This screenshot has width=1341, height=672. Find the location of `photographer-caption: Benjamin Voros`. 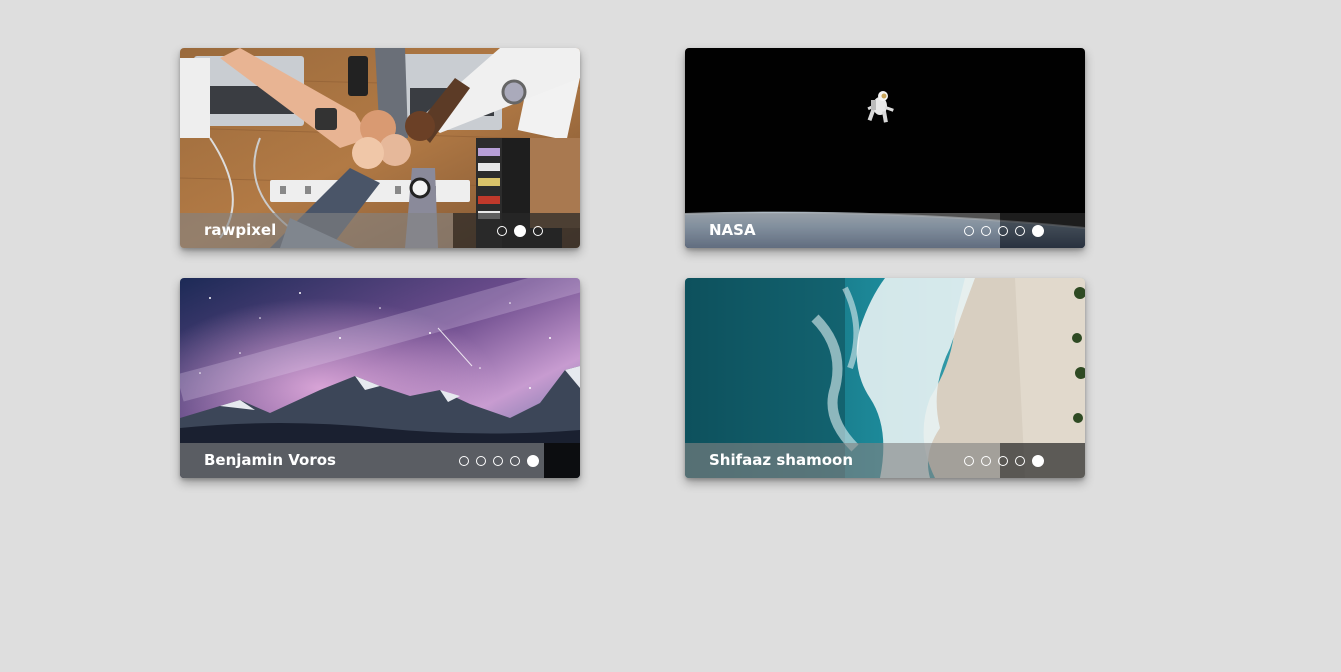

photographer-caption: Benjamin Voros is located at coordinates (270, 460).